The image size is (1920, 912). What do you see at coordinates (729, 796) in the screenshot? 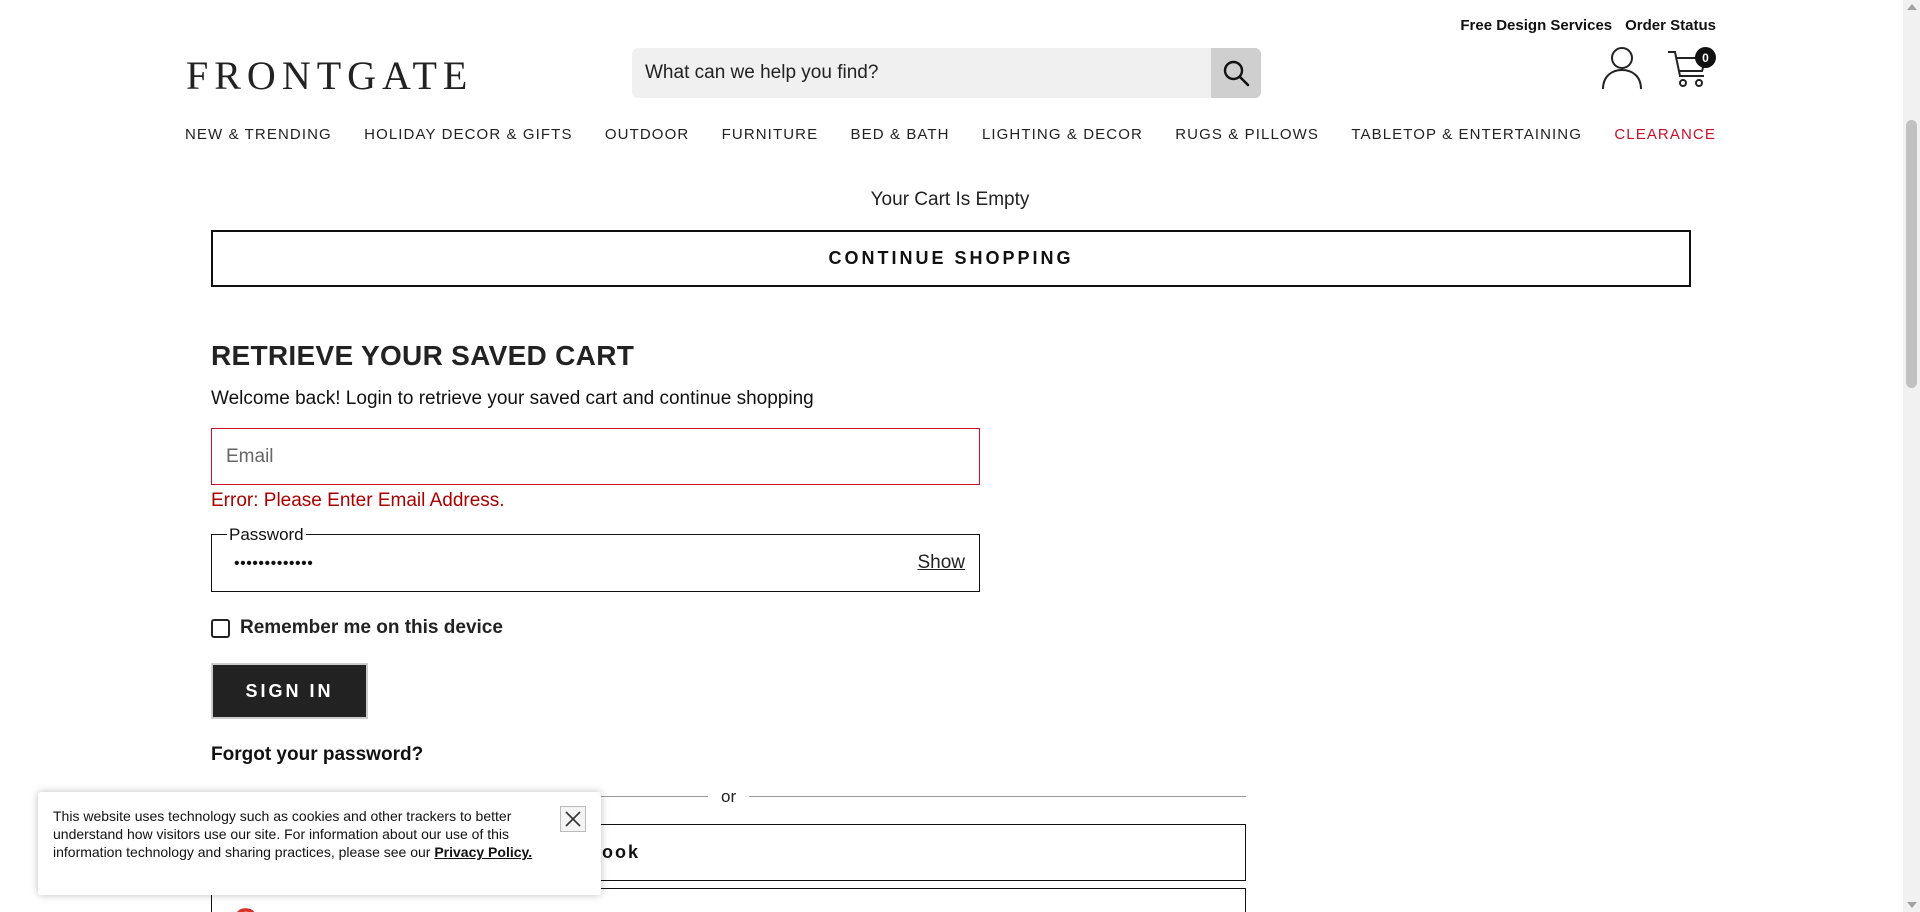
I see `divider-or: or` at bounding box center [729, 796].